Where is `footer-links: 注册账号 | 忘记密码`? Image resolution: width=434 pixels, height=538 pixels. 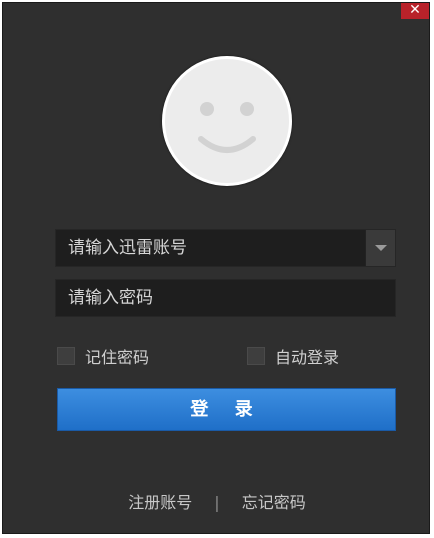 footer-links: 注册账号 | 忘记密码 is located at coordinates (217, 501).